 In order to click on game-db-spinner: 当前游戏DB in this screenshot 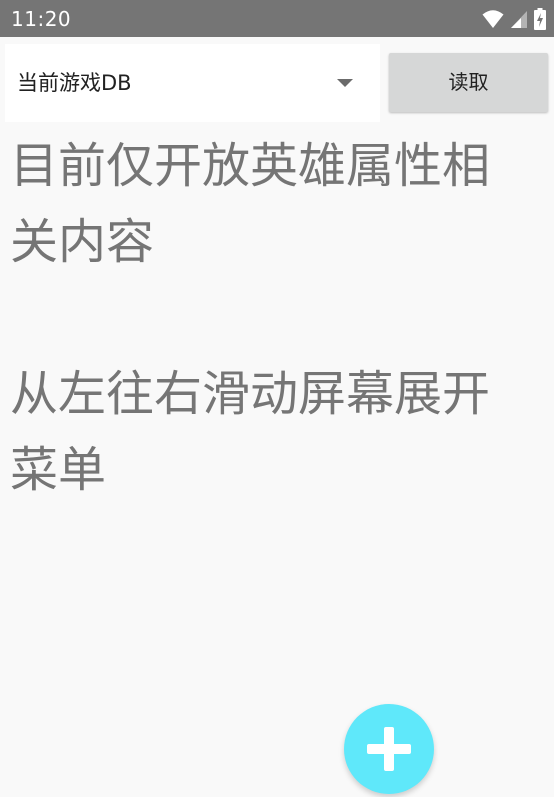, I will do `click(192, 83)`.